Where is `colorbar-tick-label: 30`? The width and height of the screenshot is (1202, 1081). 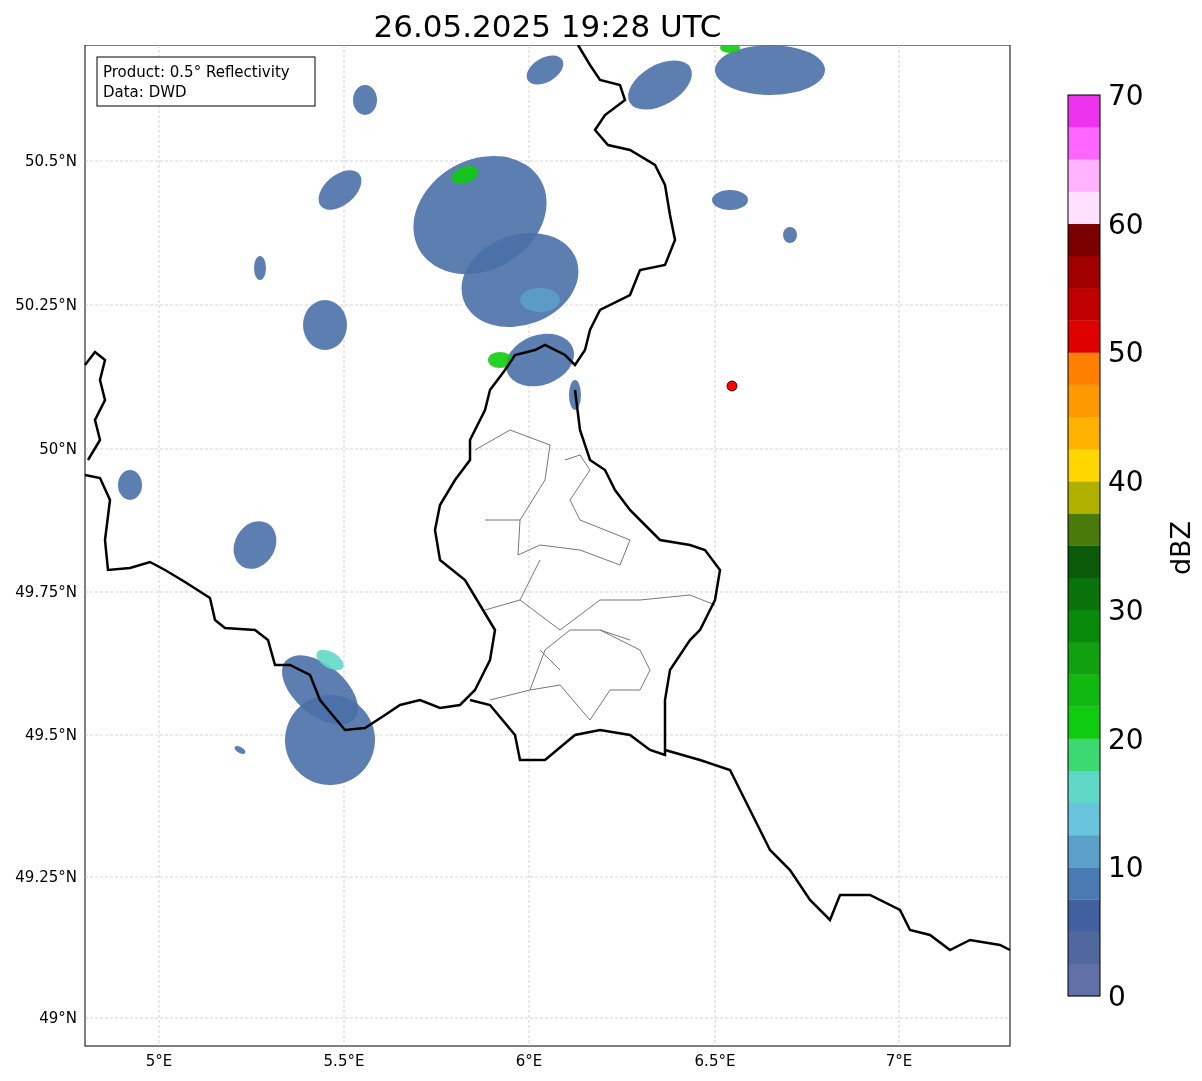 colorbar-tick-label: 30 is located at coordinates (1126, 610).